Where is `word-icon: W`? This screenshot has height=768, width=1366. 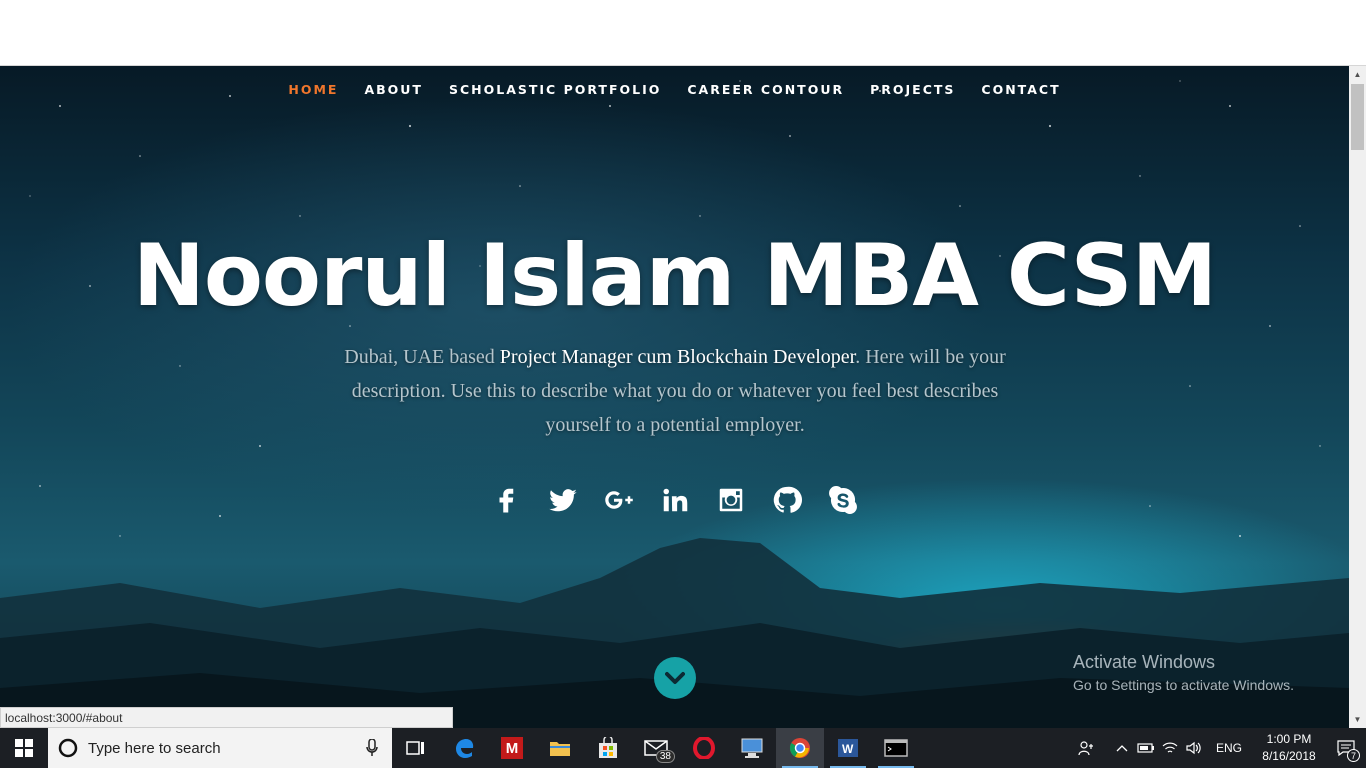
word-icon: W is located at coordinates (848, 748).